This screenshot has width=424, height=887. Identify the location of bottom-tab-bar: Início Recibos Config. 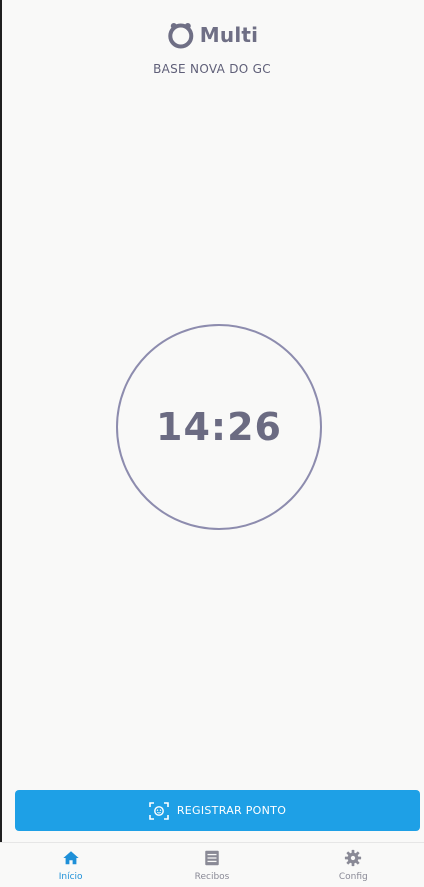
(212, 864).